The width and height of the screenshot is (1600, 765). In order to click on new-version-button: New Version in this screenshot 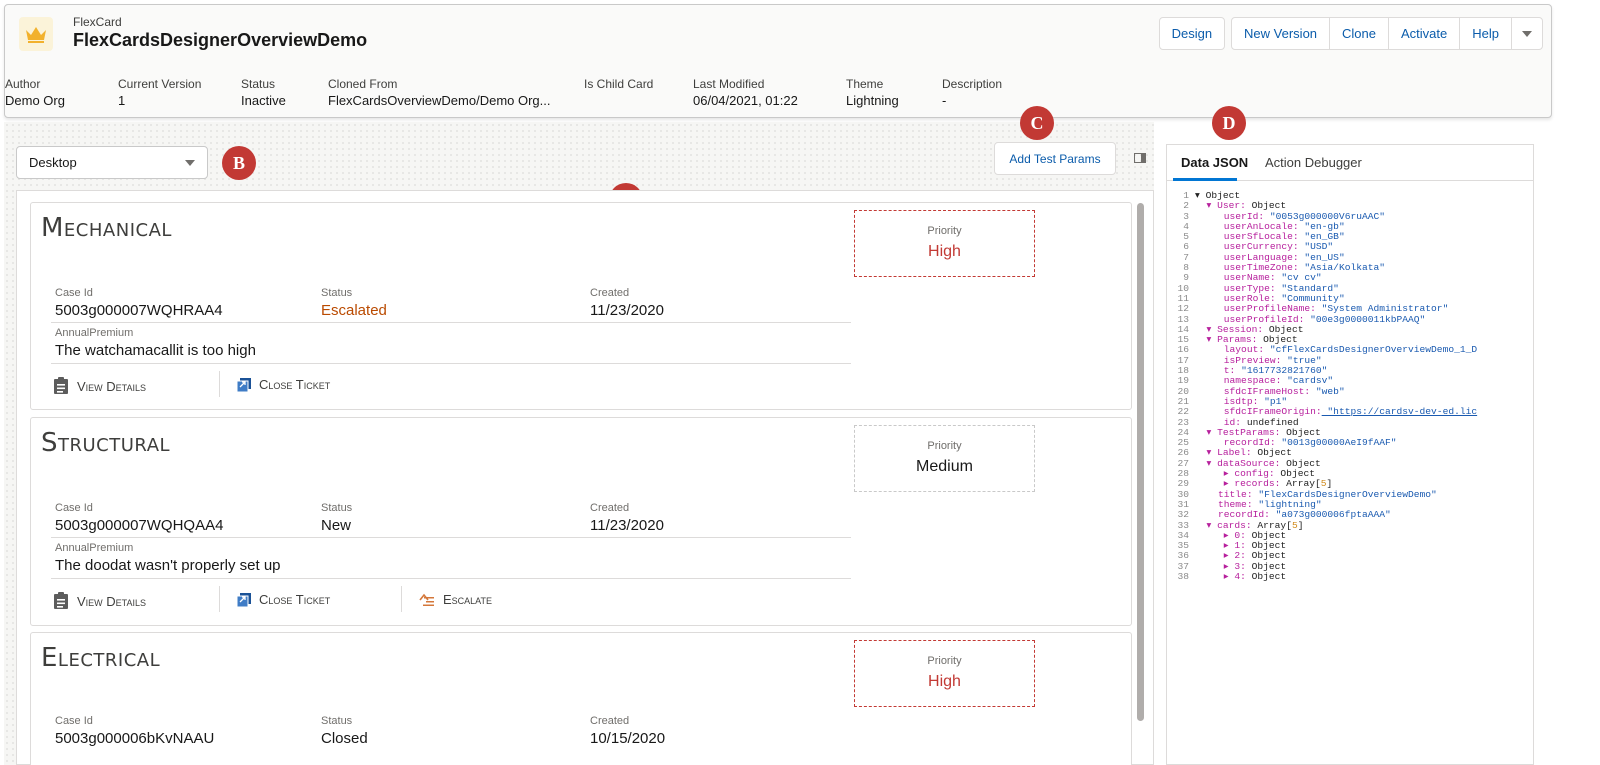, I will do `click(1281, 33)`.